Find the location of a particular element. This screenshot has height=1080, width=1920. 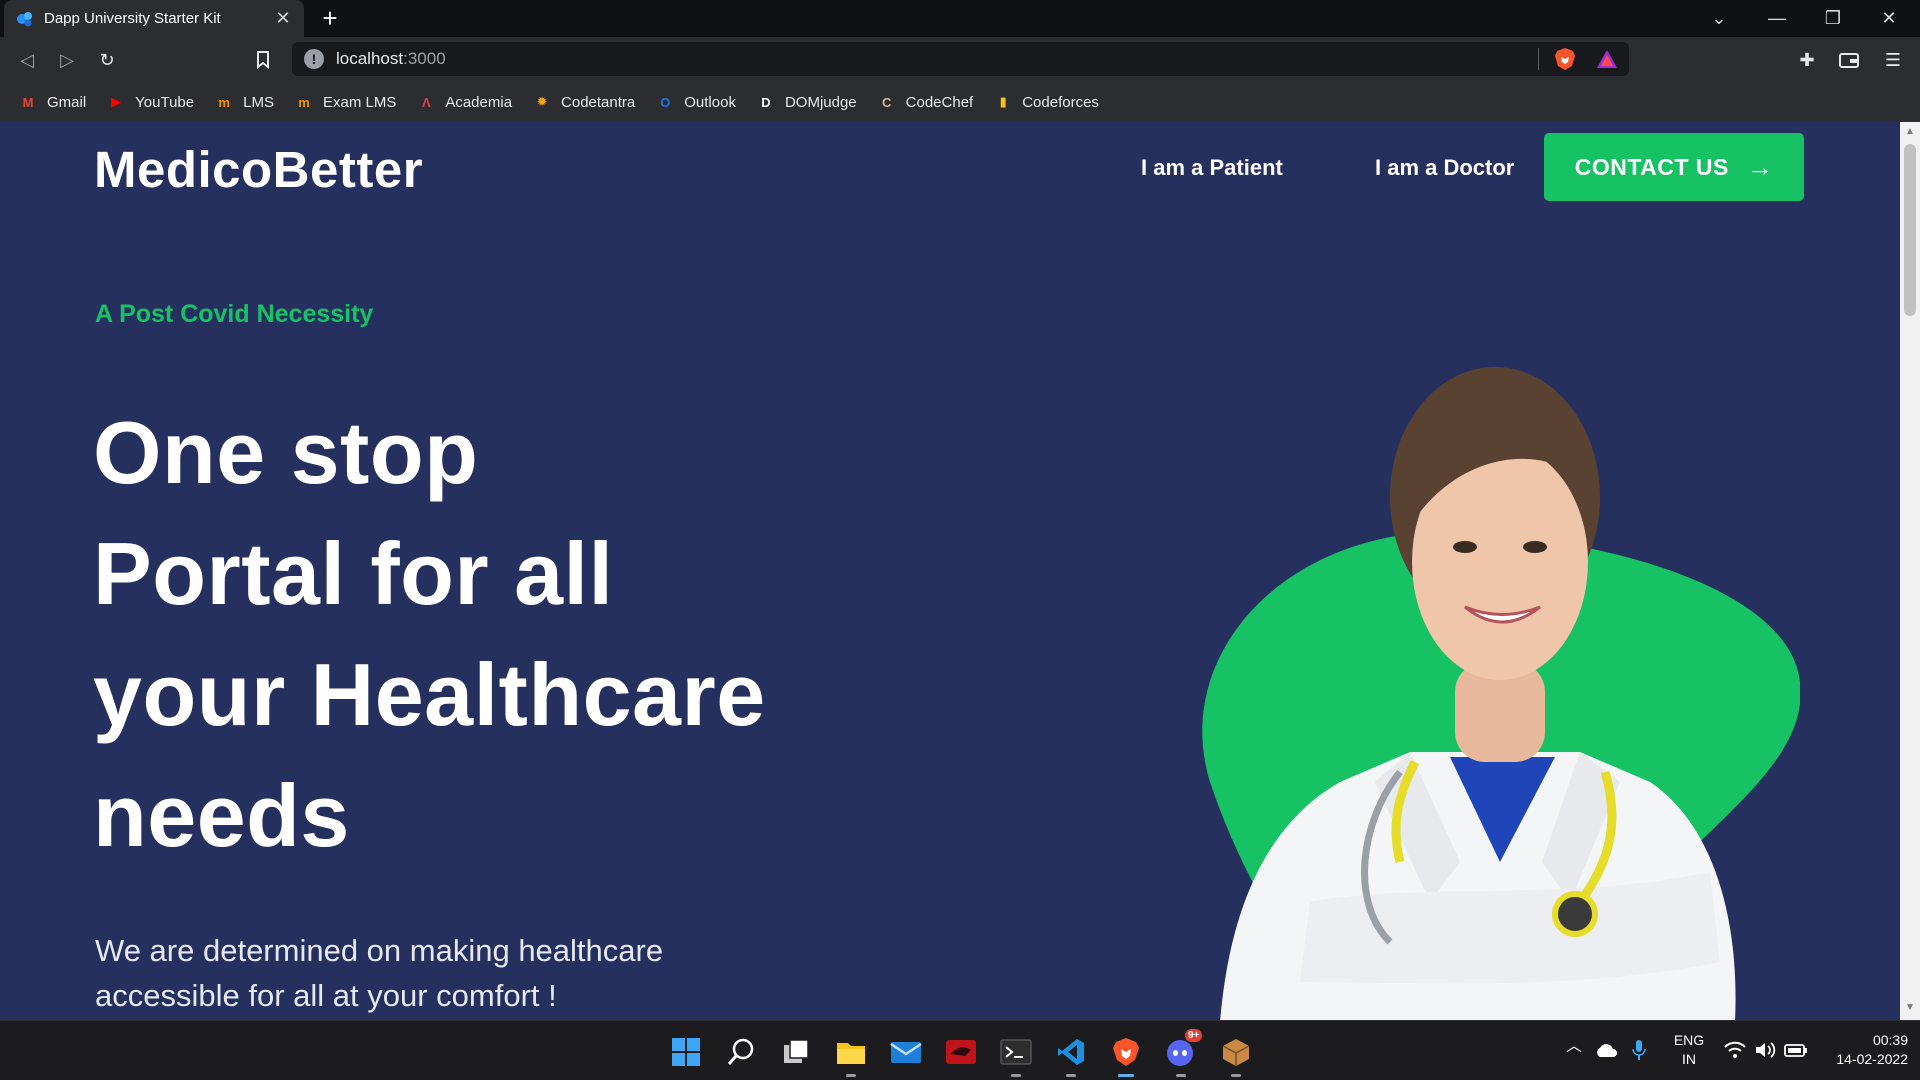

bookmark-label: Outlook is located at coordinates (710, 102).